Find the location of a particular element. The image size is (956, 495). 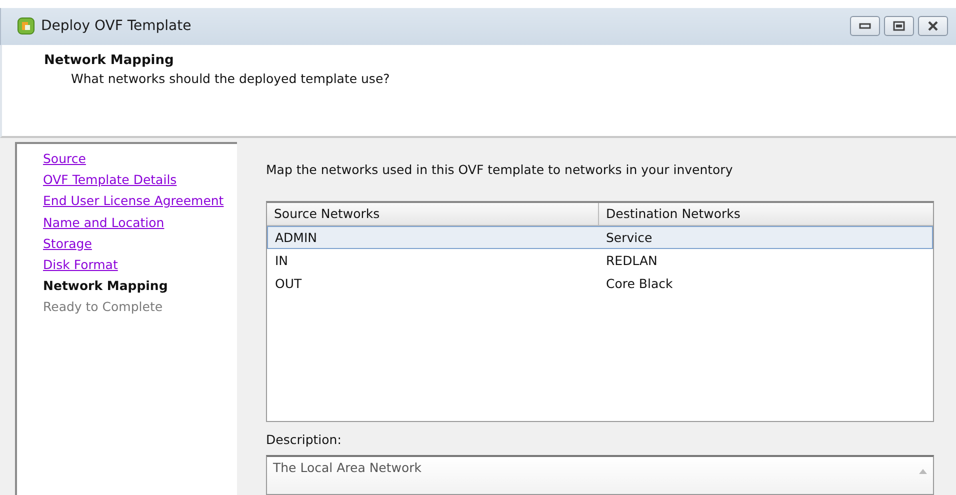

close-icon is located at coordinates (933, 26).